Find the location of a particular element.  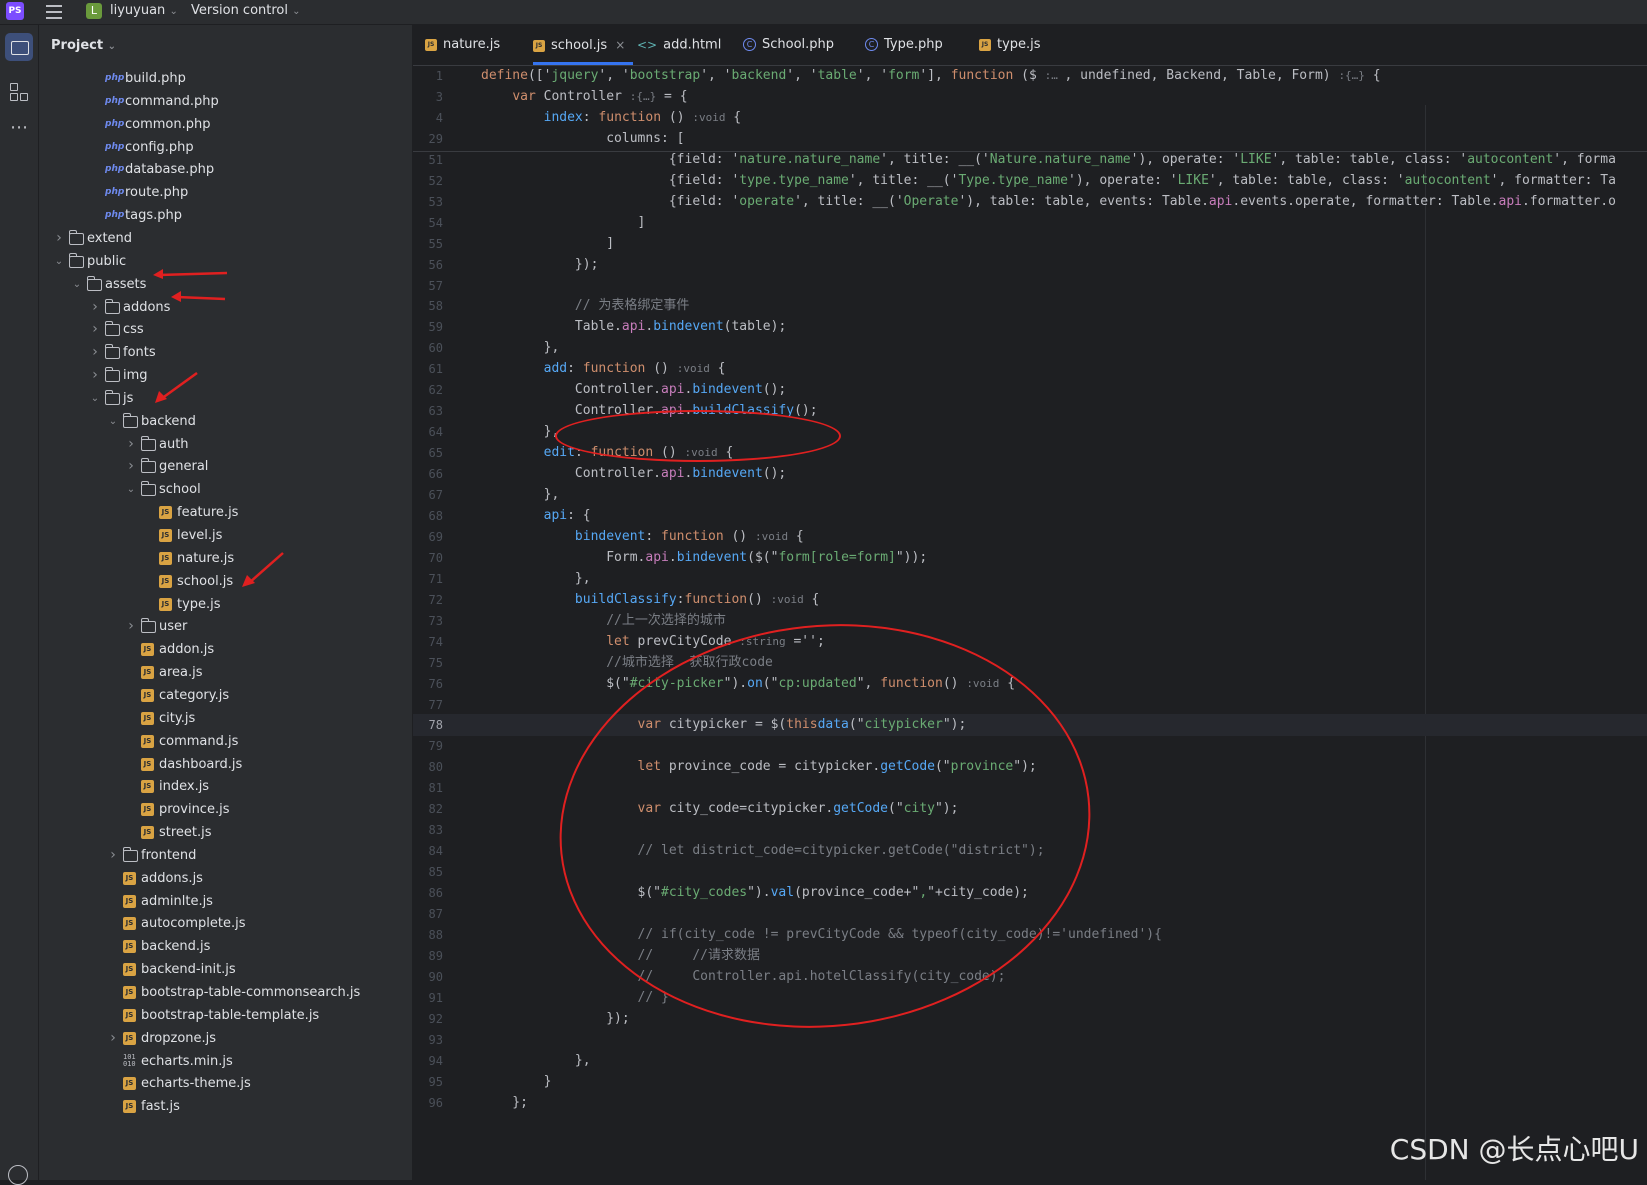

code-line: 60 }, is located at coordinates (1030, 348).